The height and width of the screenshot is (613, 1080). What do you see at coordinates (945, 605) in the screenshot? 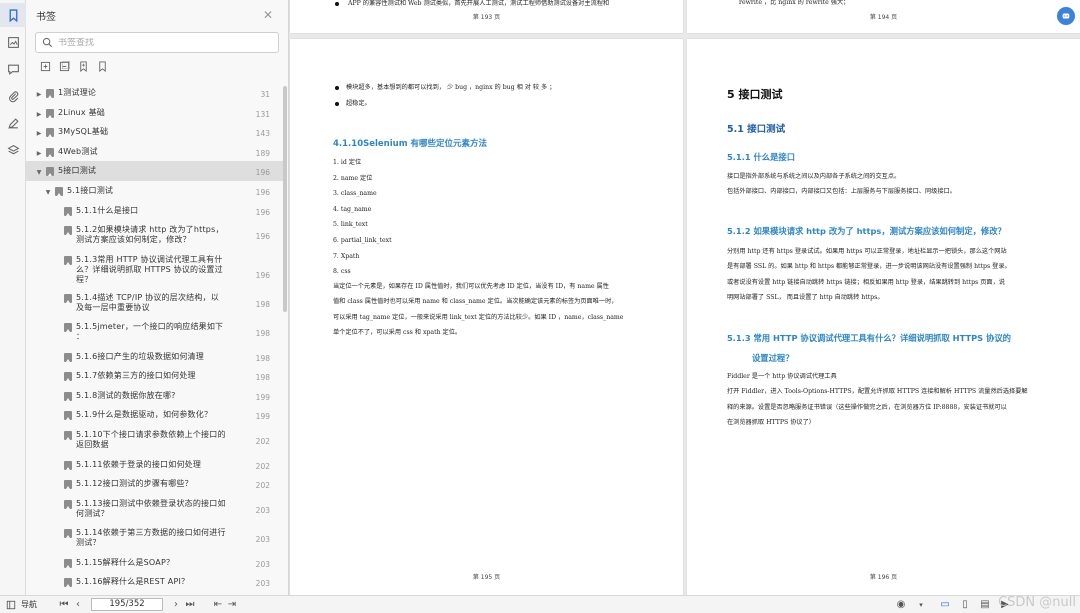
I see `single-page-view-icon: ▭` at bounding box center [945, 605].